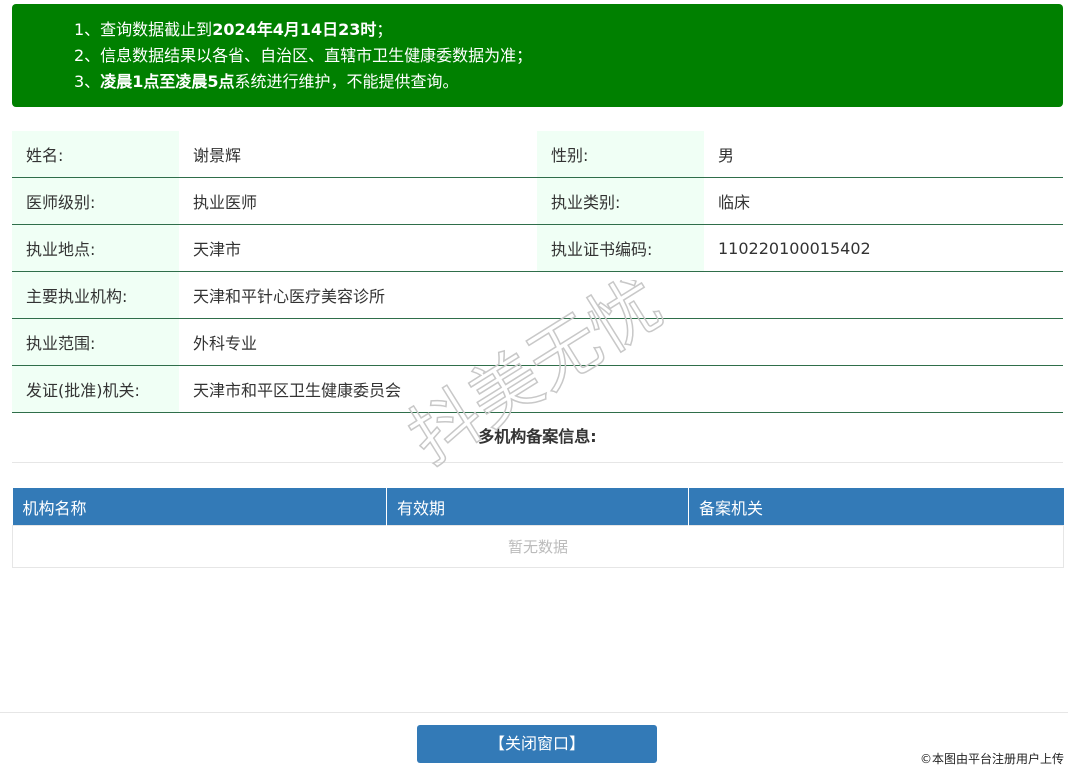 The image size is (1068, 769). What do you see at coordinates (199, 507) in the screenshot?
I see `column-org-name: 机构名称` at bounding box center [199, 507].